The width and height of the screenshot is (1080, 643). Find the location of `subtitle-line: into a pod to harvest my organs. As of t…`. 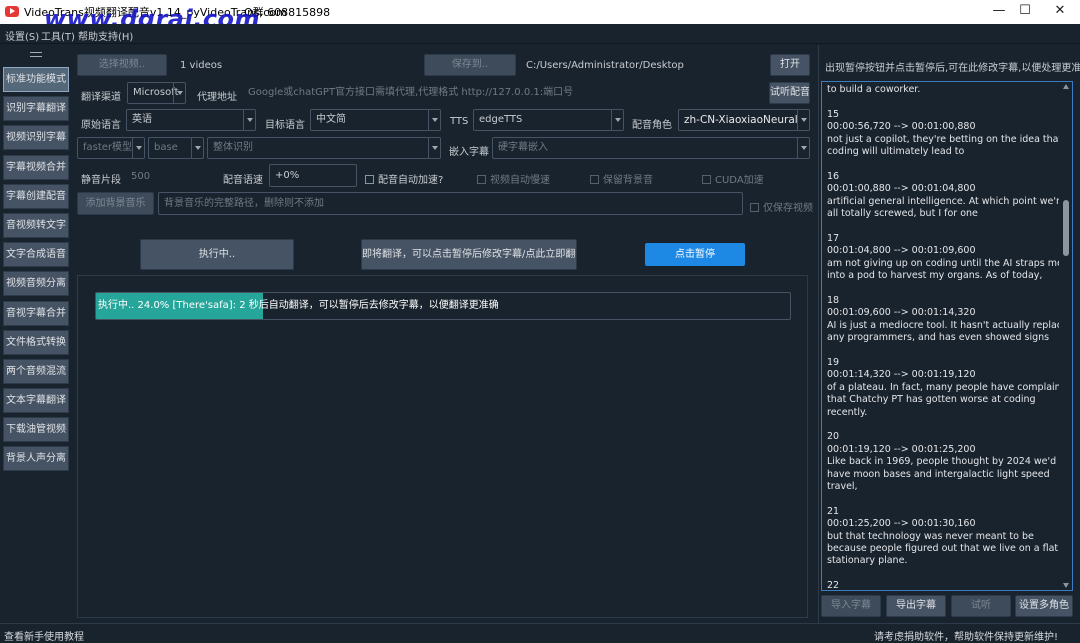

subtitle-line: into a pod to harvest my organs. As of t… is located at coordinates (935, 276).